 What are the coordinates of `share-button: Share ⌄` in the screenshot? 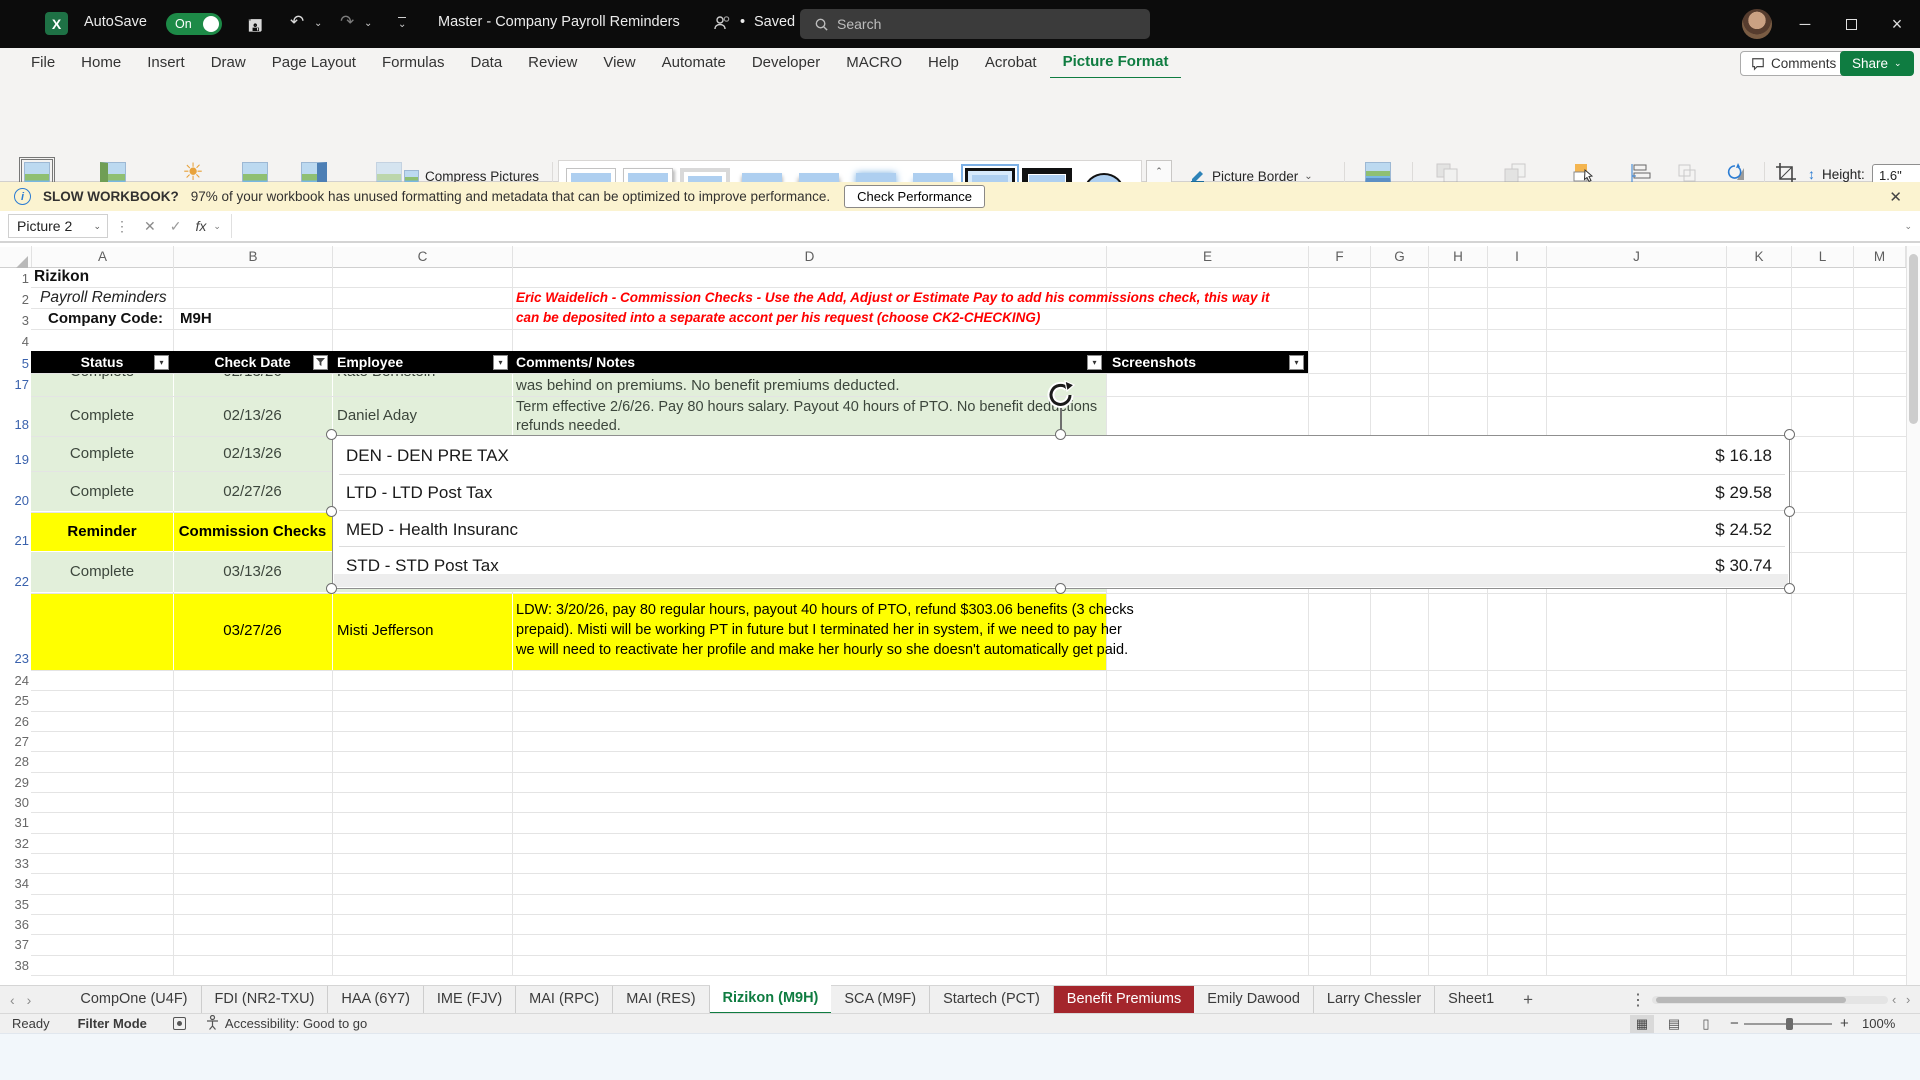 It's located at (1877, 63).